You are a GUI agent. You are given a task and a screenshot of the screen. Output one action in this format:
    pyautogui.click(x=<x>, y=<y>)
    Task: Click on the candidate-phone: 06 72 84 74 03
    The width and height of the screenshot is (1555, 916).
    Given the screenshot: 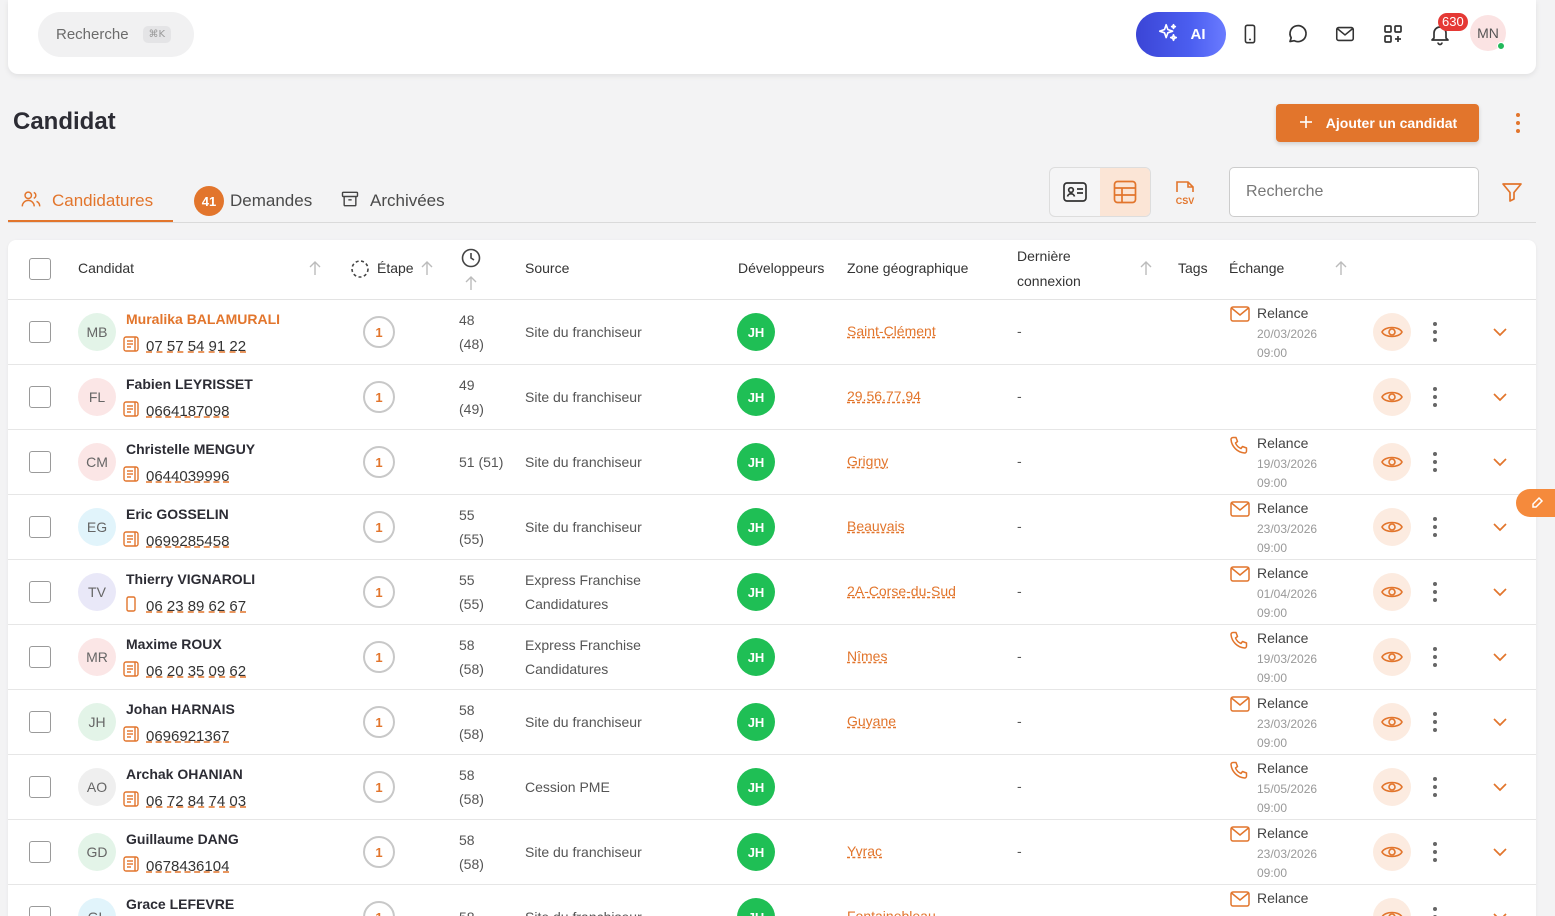 What is the action you would take?
    pyautogui.click(x=184, y=801)
    